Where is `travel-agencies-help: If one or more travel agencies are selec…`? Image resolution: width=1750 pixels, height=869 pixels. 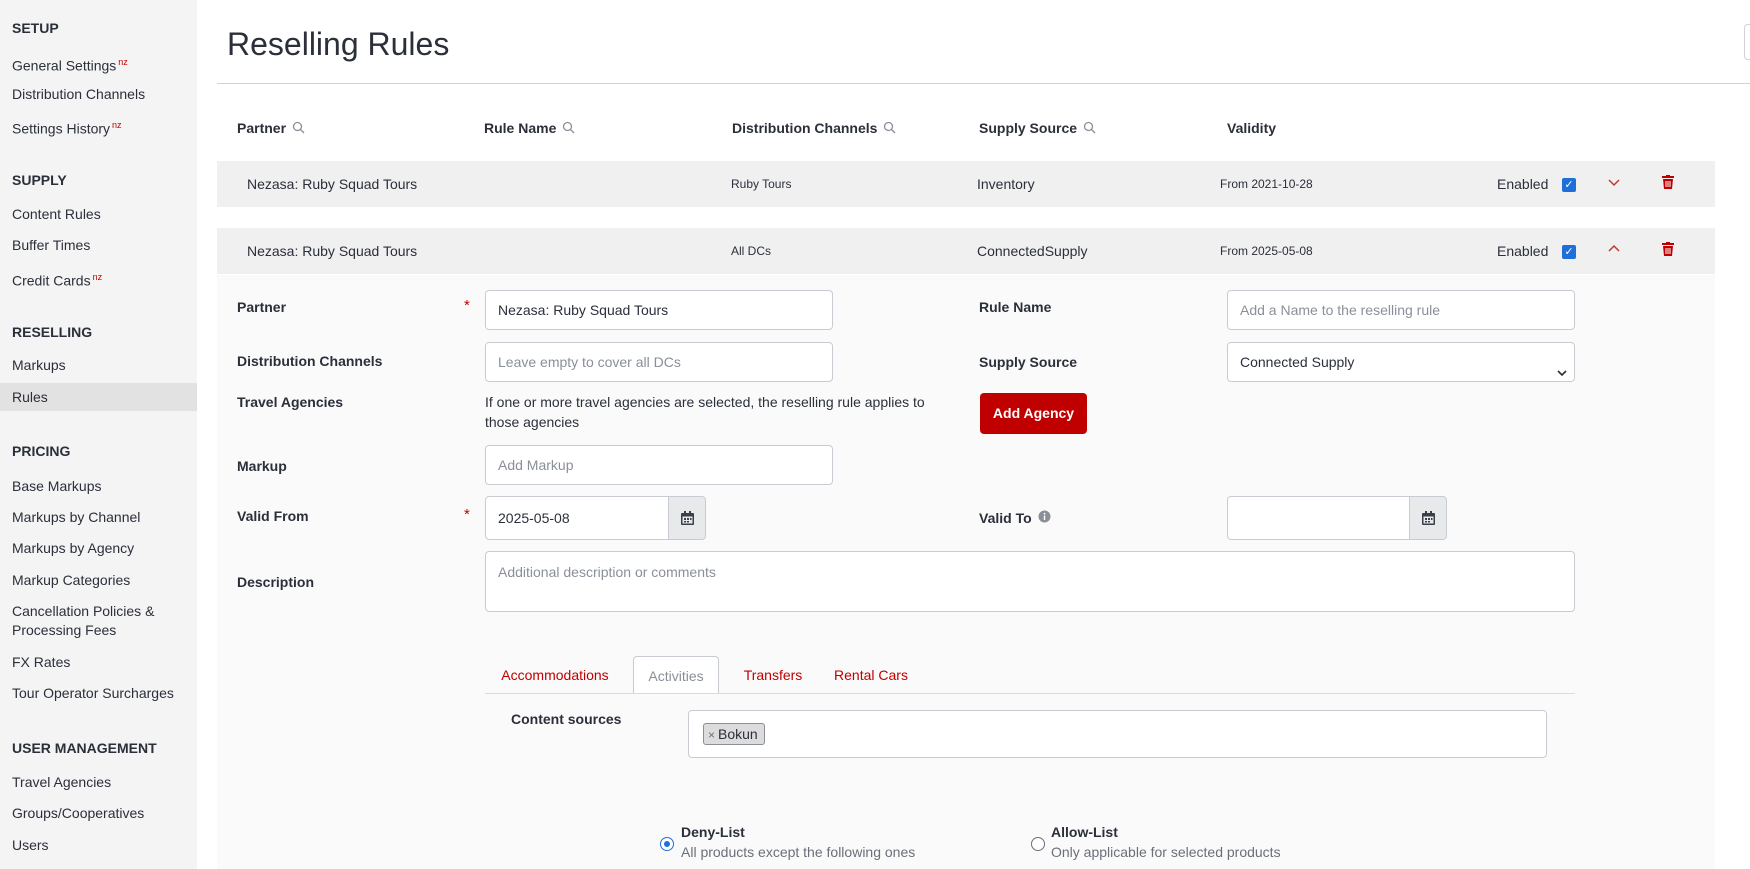
travel-agencies-help: If one or more travel agencies are selec… is located at coordinates (705, 412).